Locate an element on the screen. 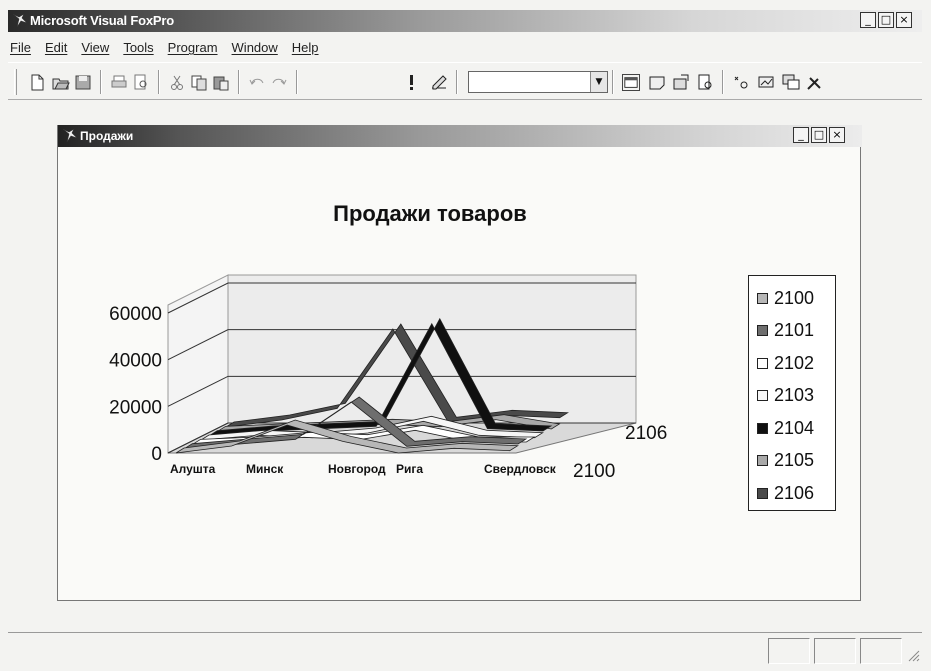 The width and height of the screenshot is (931, 671). legend-label: 2101 is located at coordinates (794, 330).